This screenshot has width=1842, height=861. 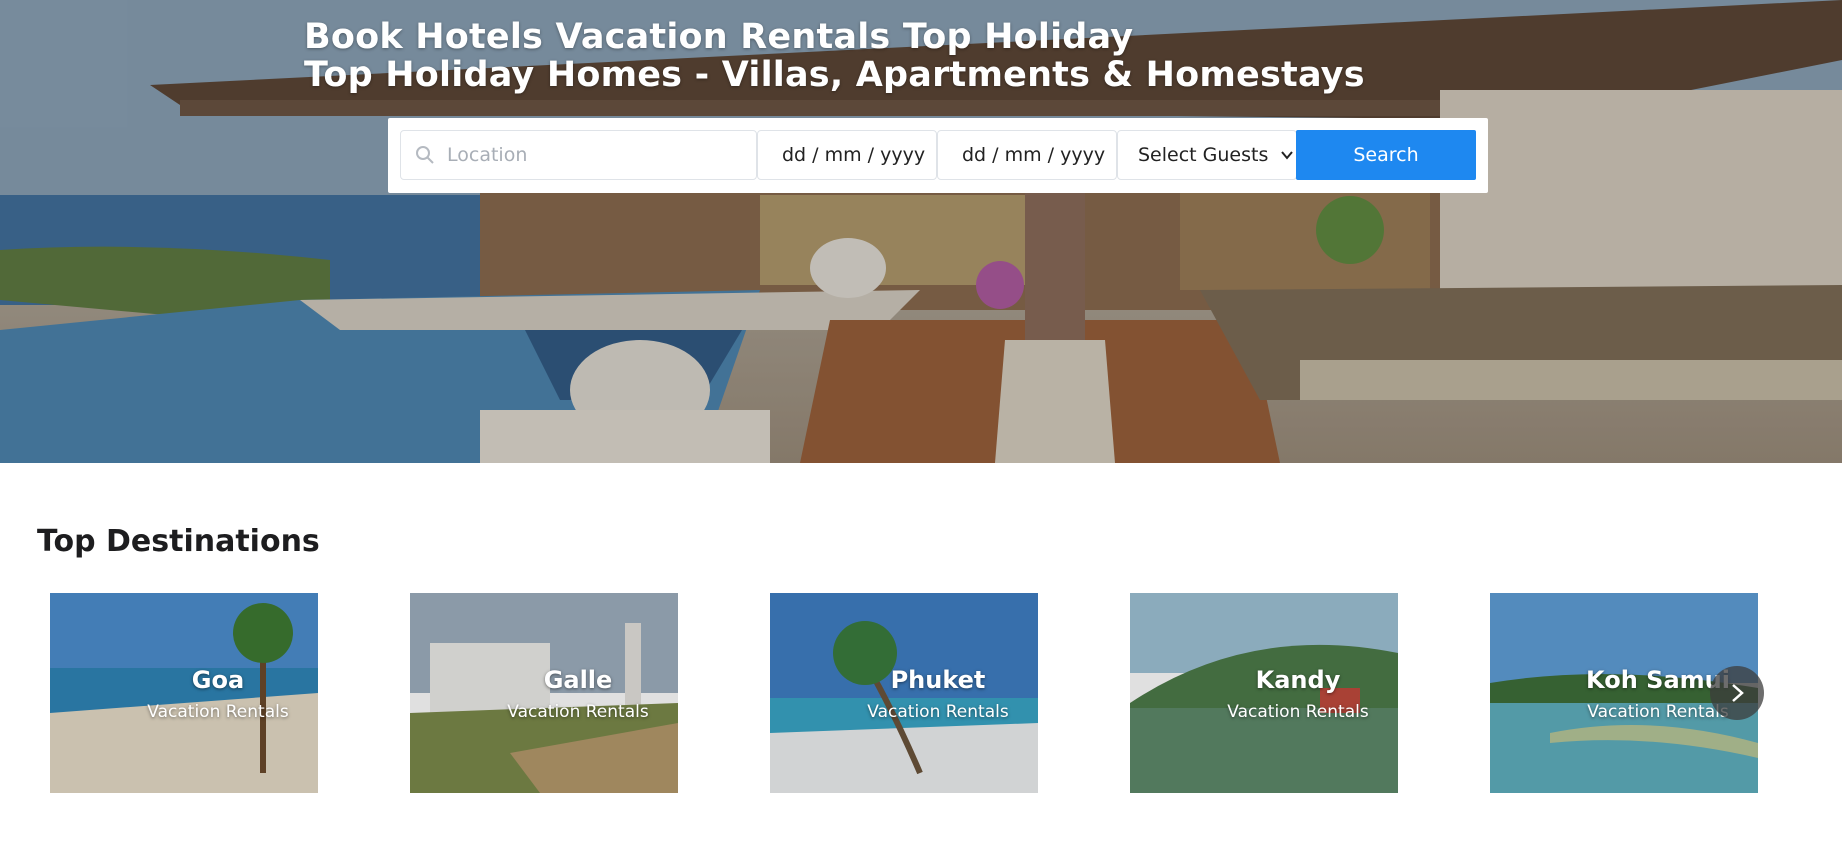 What do you see at coordinates (1287, 155) in the screenshot?
I see `chevron-down-icon` at bounding box center [1287, 155].